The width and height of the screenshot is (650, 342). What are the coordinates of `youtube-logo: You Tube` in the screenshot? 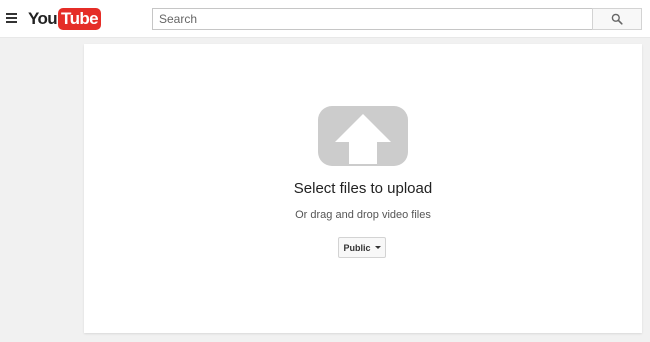 It's located at (64, 19).